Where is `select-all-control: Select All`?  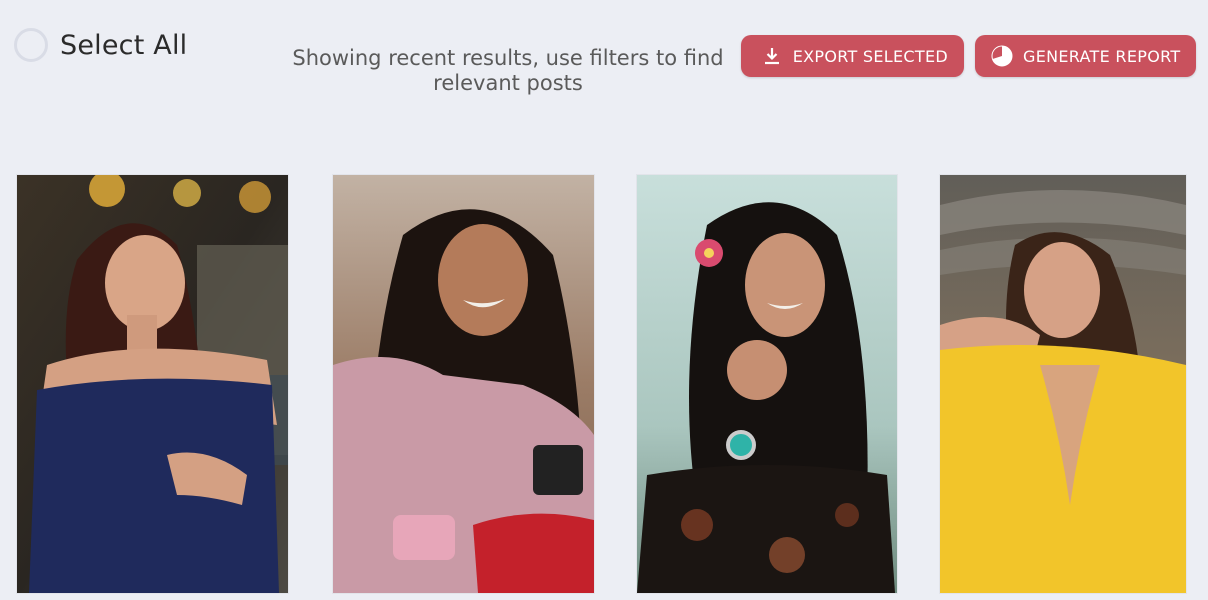 select-all-control: Select All is located at coordinates (100, 45).